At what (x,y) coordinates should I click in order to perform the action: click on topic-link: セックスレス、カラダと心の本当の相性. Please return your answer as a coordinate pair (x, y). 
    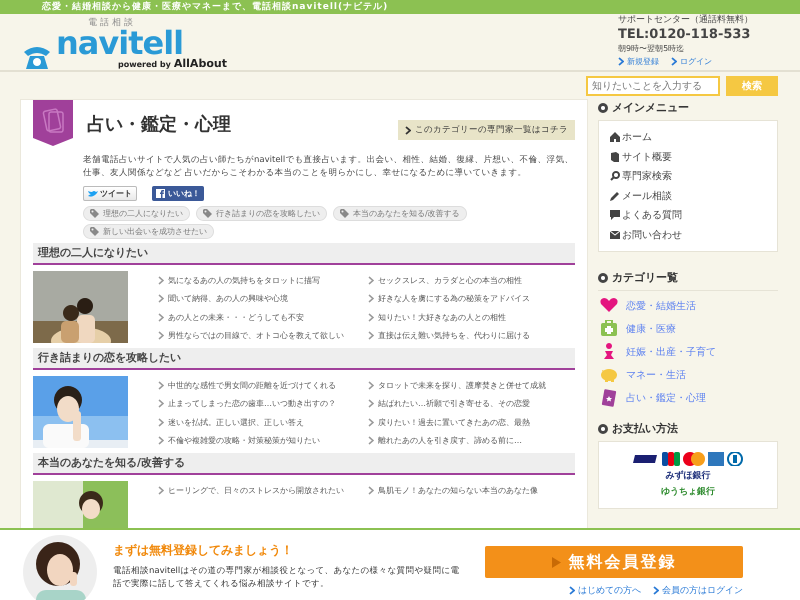
    Looking at the image, I should click on (473, 280).